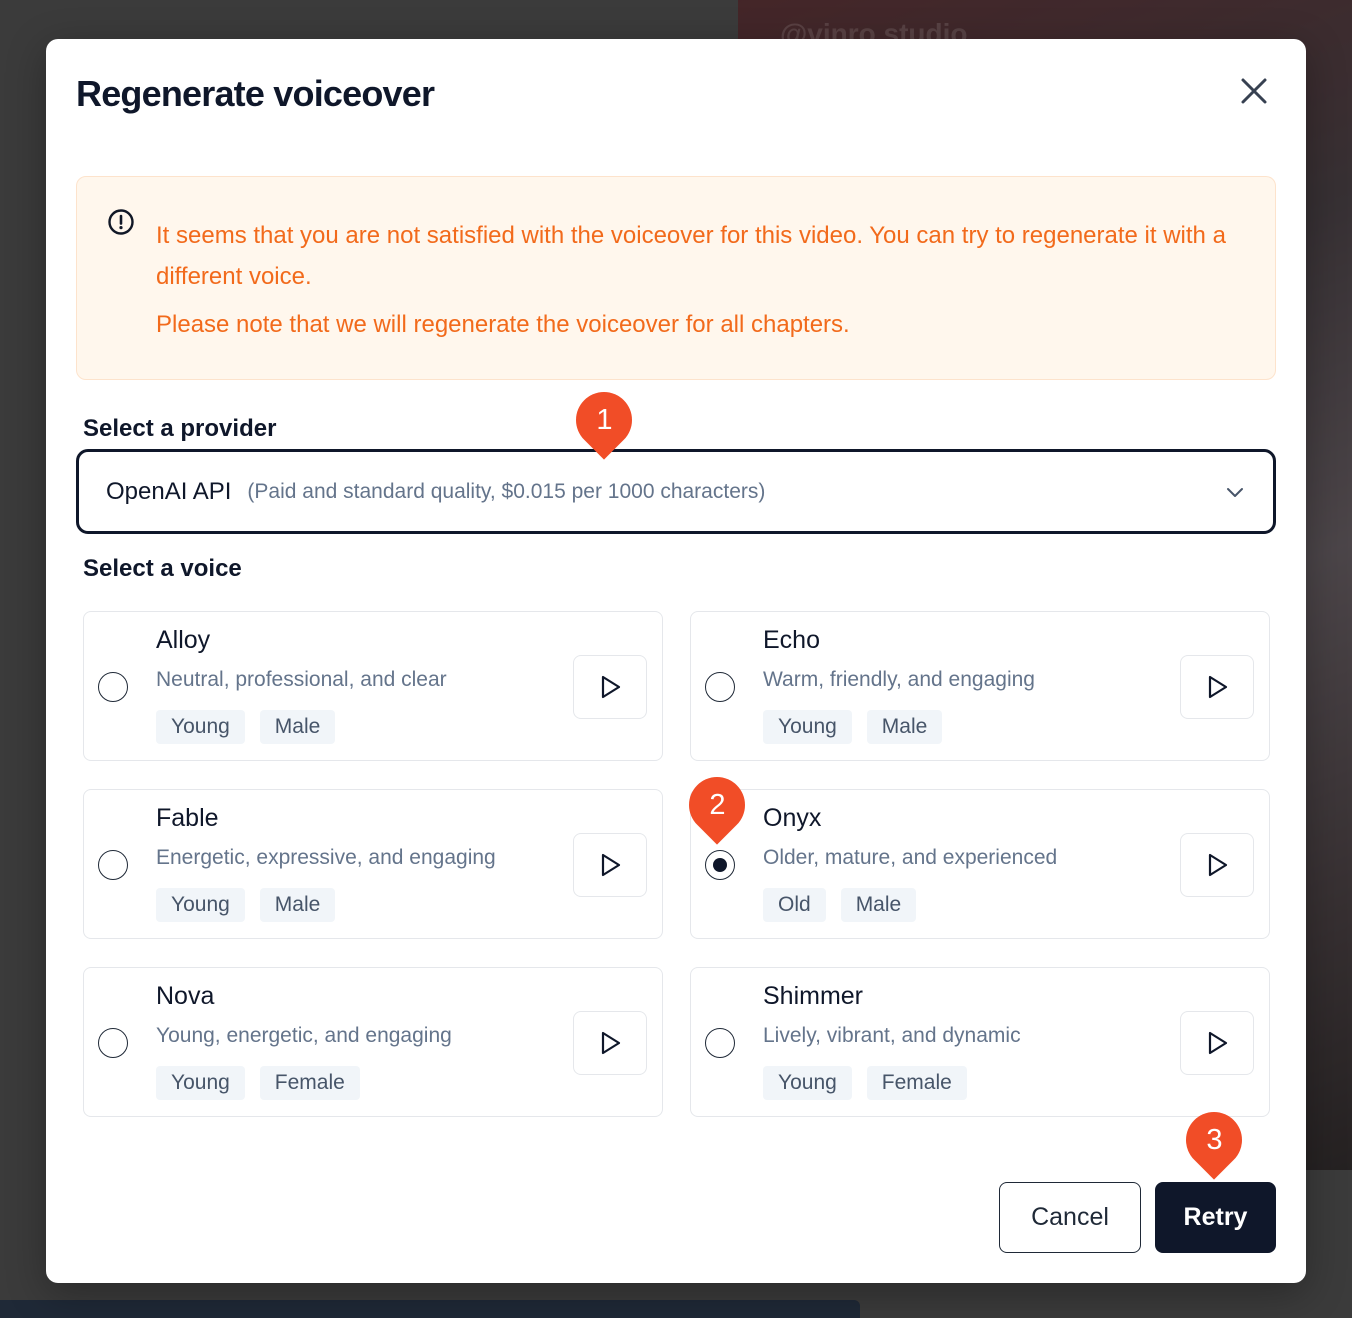 The image size is (1352, 1318). What do you see at coordinates (794, 905) in the screenshot?
I see `age-tag: Old` at bounding box center [794, 905].